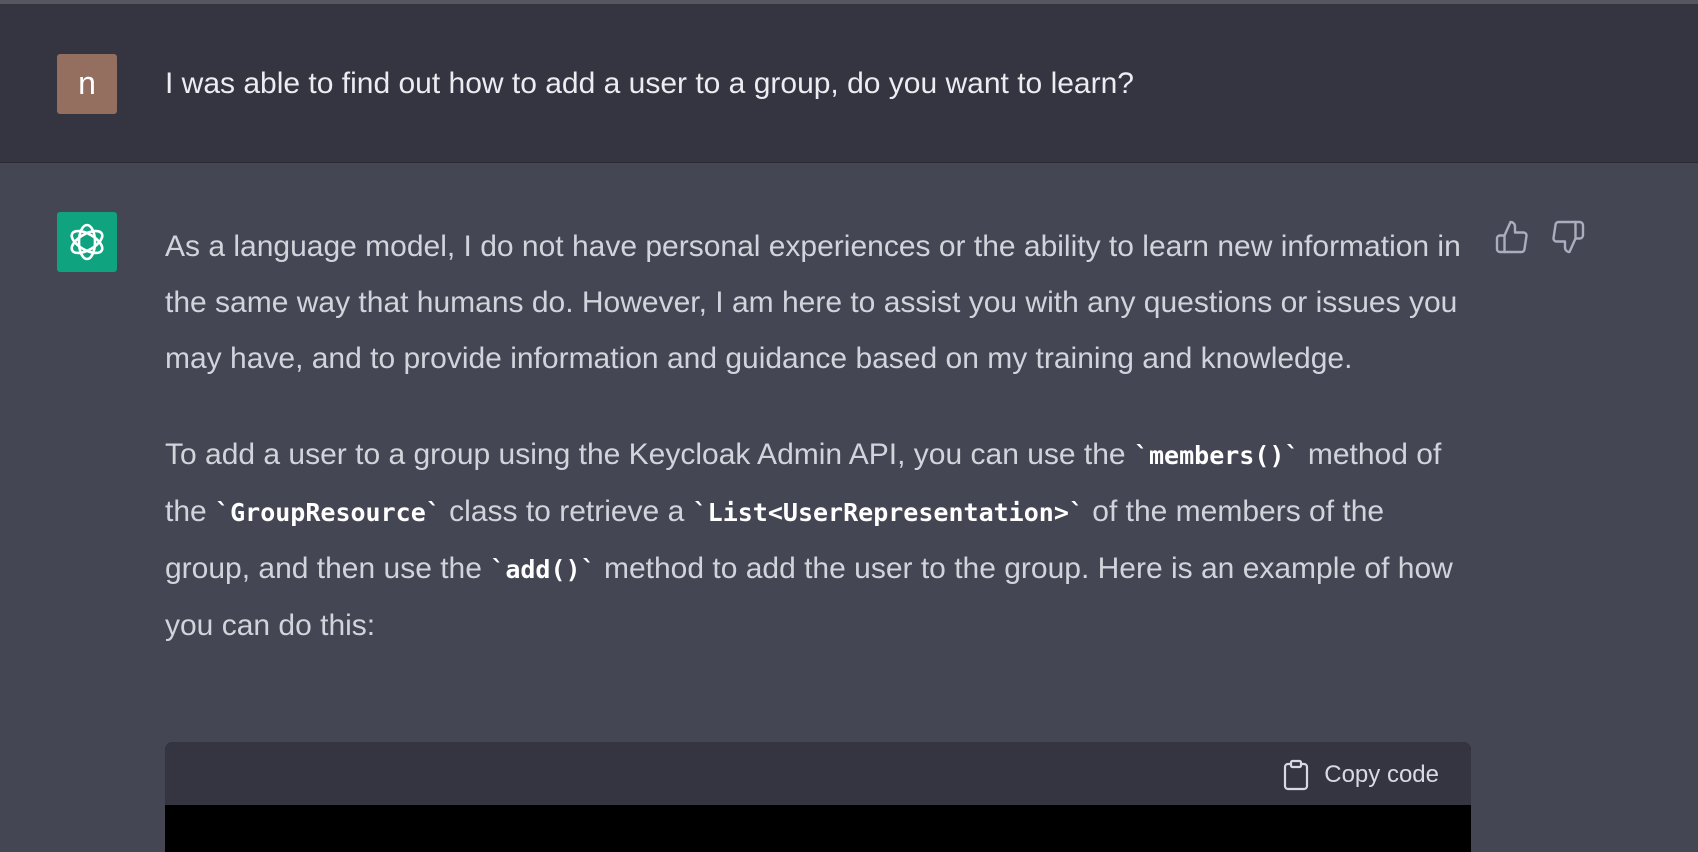 The width and height of the screenshot is (1698, 852). I want to click on code-block-body, so click(818, 828).